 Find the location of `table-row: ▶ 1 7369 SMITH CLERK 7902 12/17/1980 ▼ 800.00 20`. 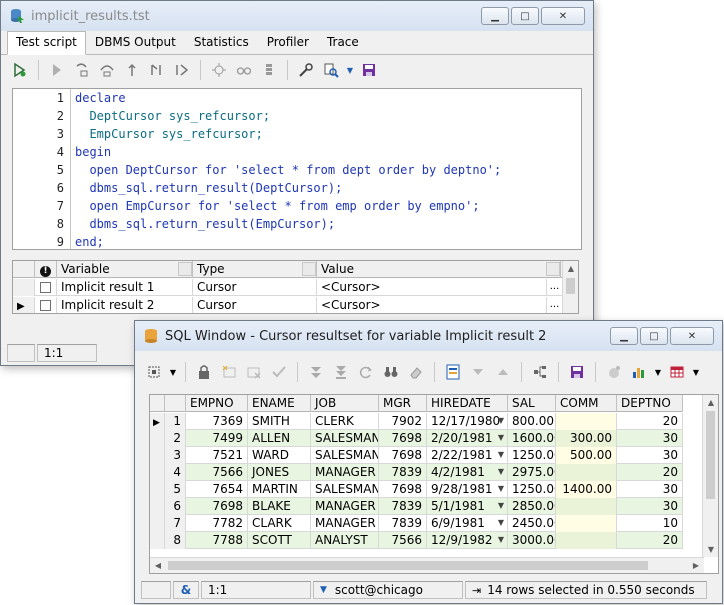

table-row: ▶ 1 7369 SMITH CLERK 7902 12/17/1980 ▼ 800.00 20 is located at coordinates (416, 421).